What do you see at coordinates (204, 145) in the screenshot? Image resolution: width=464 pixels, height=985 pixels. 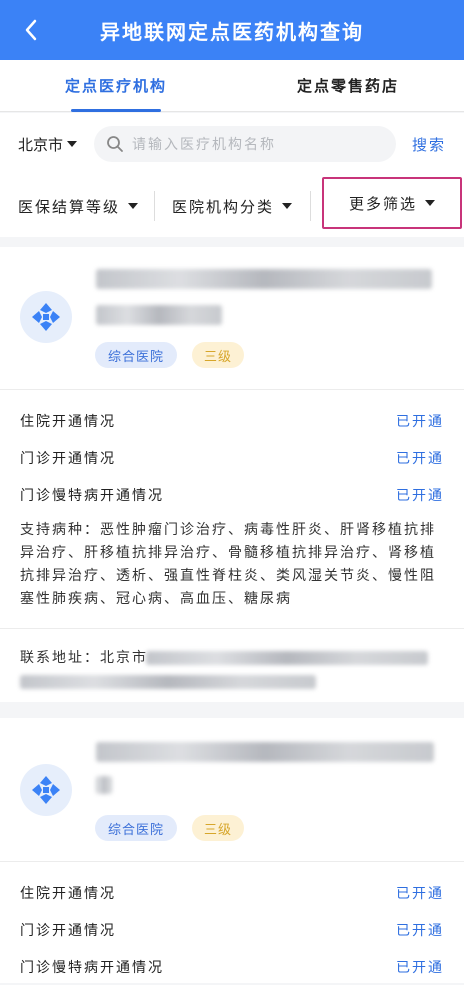 I see `search-placeholder: 请输入医疗机构名称` at bounding box center [204, 145].